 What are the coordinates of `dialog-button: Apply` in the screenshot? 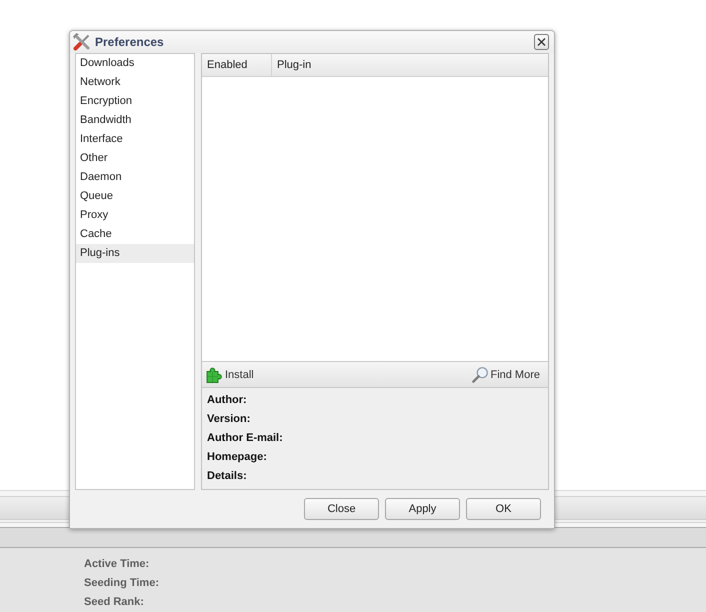 It's located at (422, 509).